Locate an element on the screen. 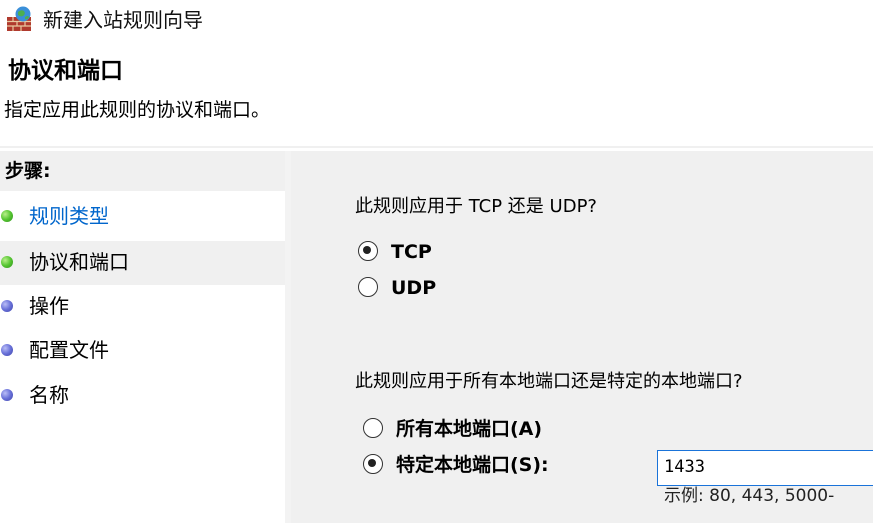  step-current-bullet-icon is located at coordinates (7, 262).